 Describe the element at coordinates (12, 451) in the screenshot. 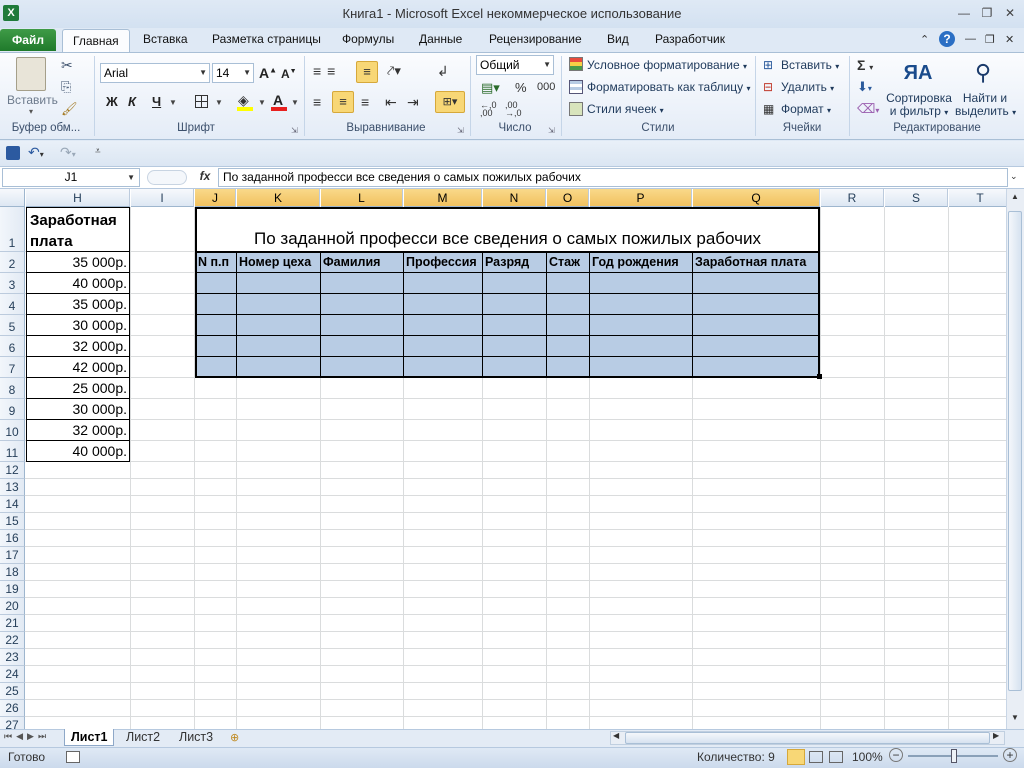

I see `row-header: 11` at that location.